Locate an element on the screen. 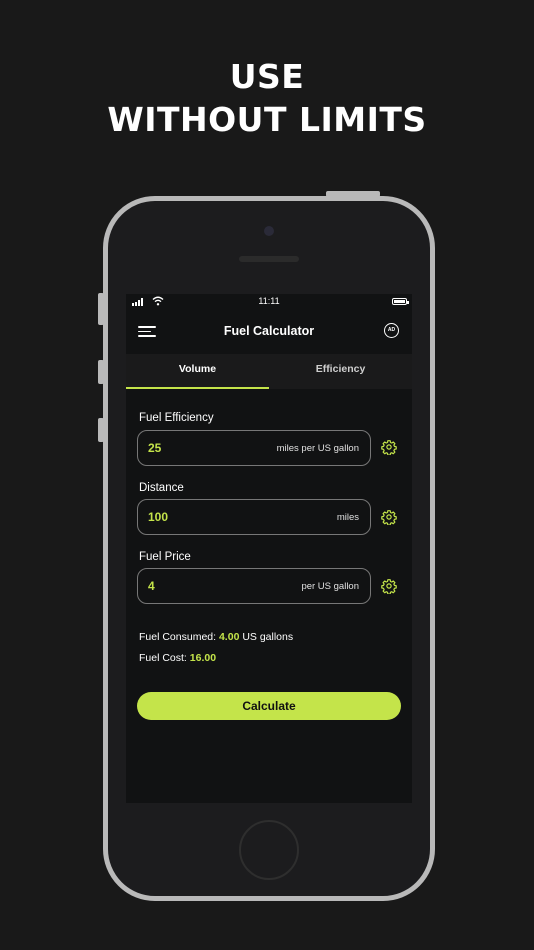  fuel-efficiency-settings-gear-icon is located at coordinates (389, 447).